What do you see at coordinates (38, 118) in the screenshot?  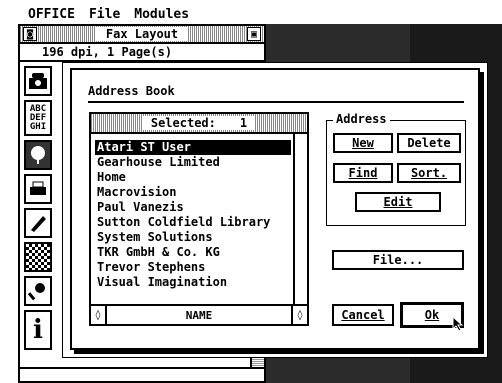 I see `address-book-icon: ABC DEF GHI` at bounding box center [38, 118].